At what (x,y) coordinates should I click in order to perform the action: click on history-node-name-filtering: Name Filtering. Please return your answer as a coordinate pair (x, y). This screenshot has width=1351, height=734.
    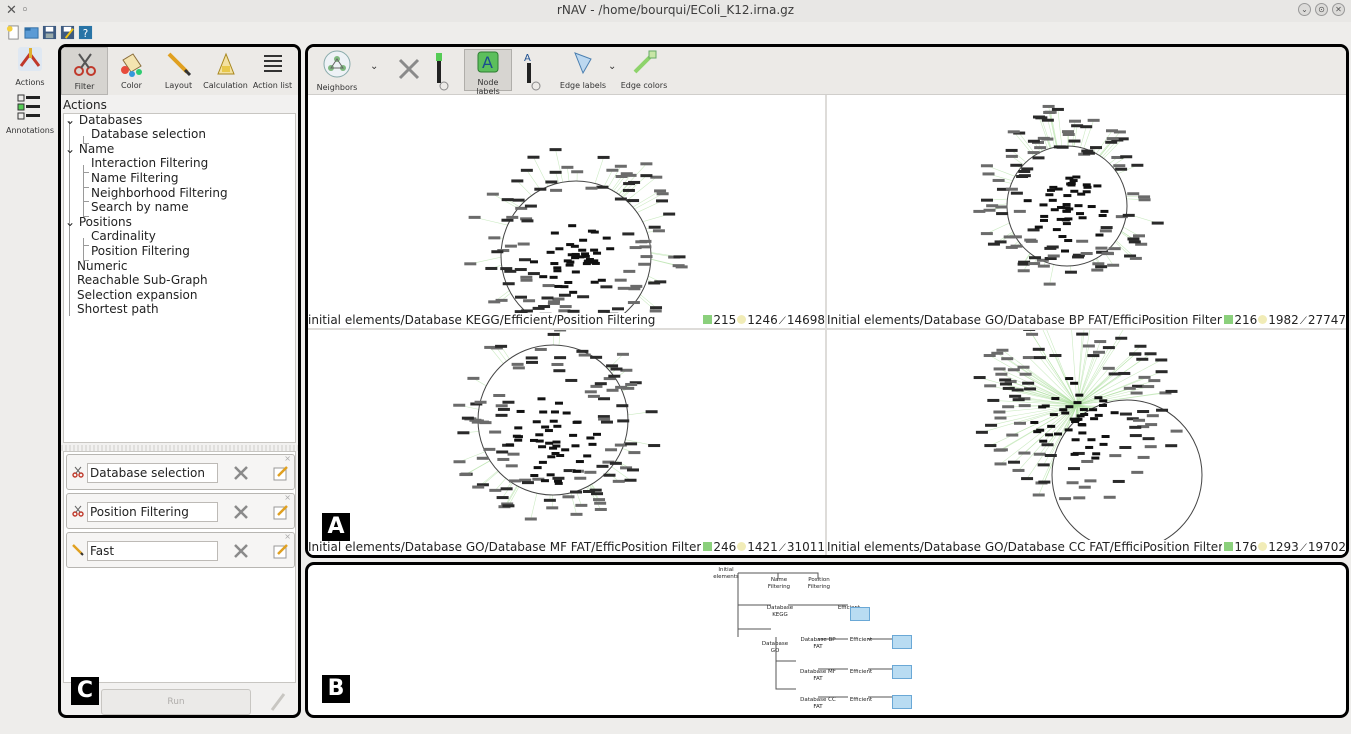
    Looking at the image, I should click on (779, 584).